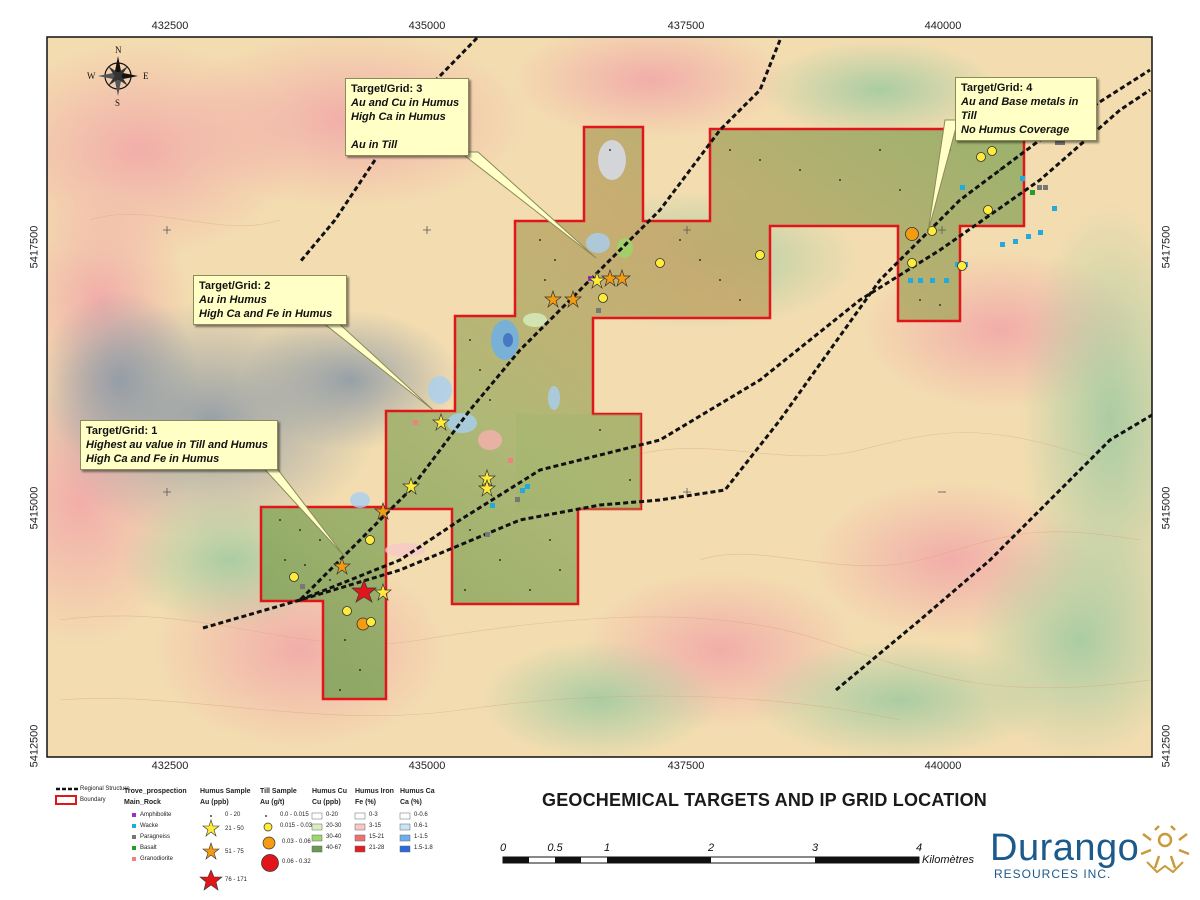 This screenshot has height=900, width=1200. What do you see at coordinates (997, 88) in the screenshot?
I see `target-title: Target/Grid: 4` at bounding box center [997, 88].